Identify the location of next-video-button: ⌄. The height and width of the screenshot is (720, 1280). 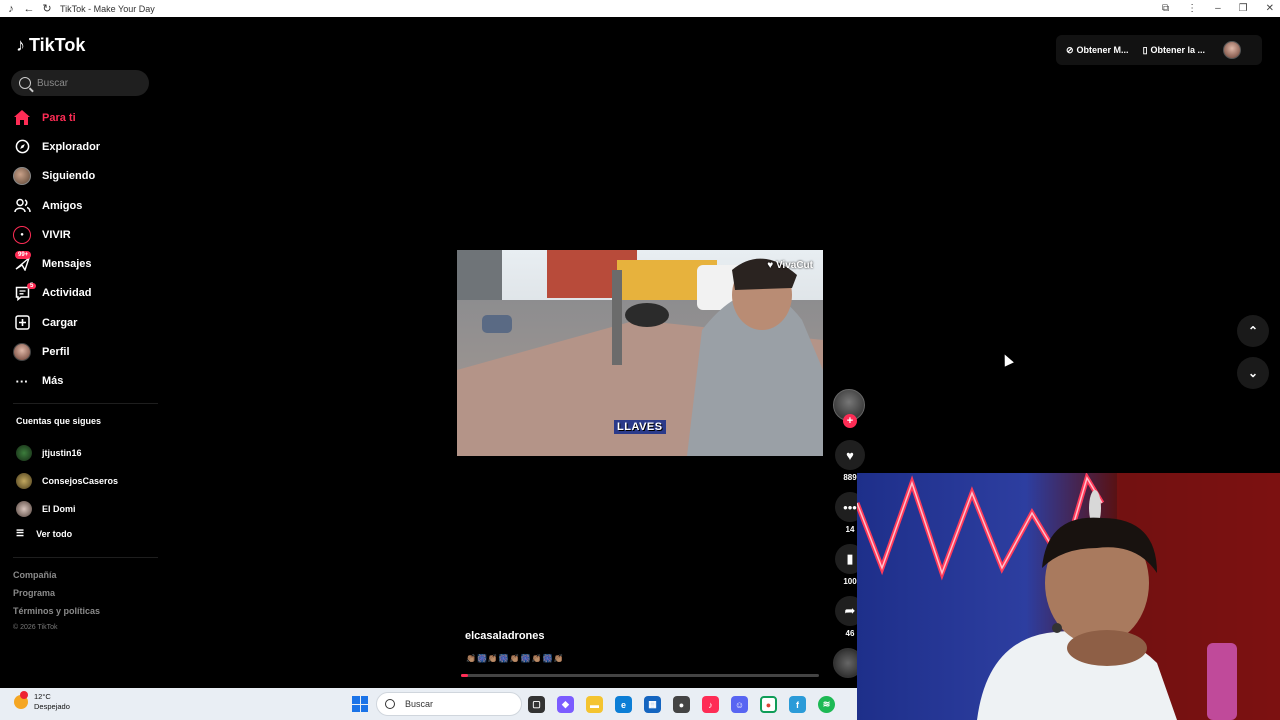
(1253, 373).